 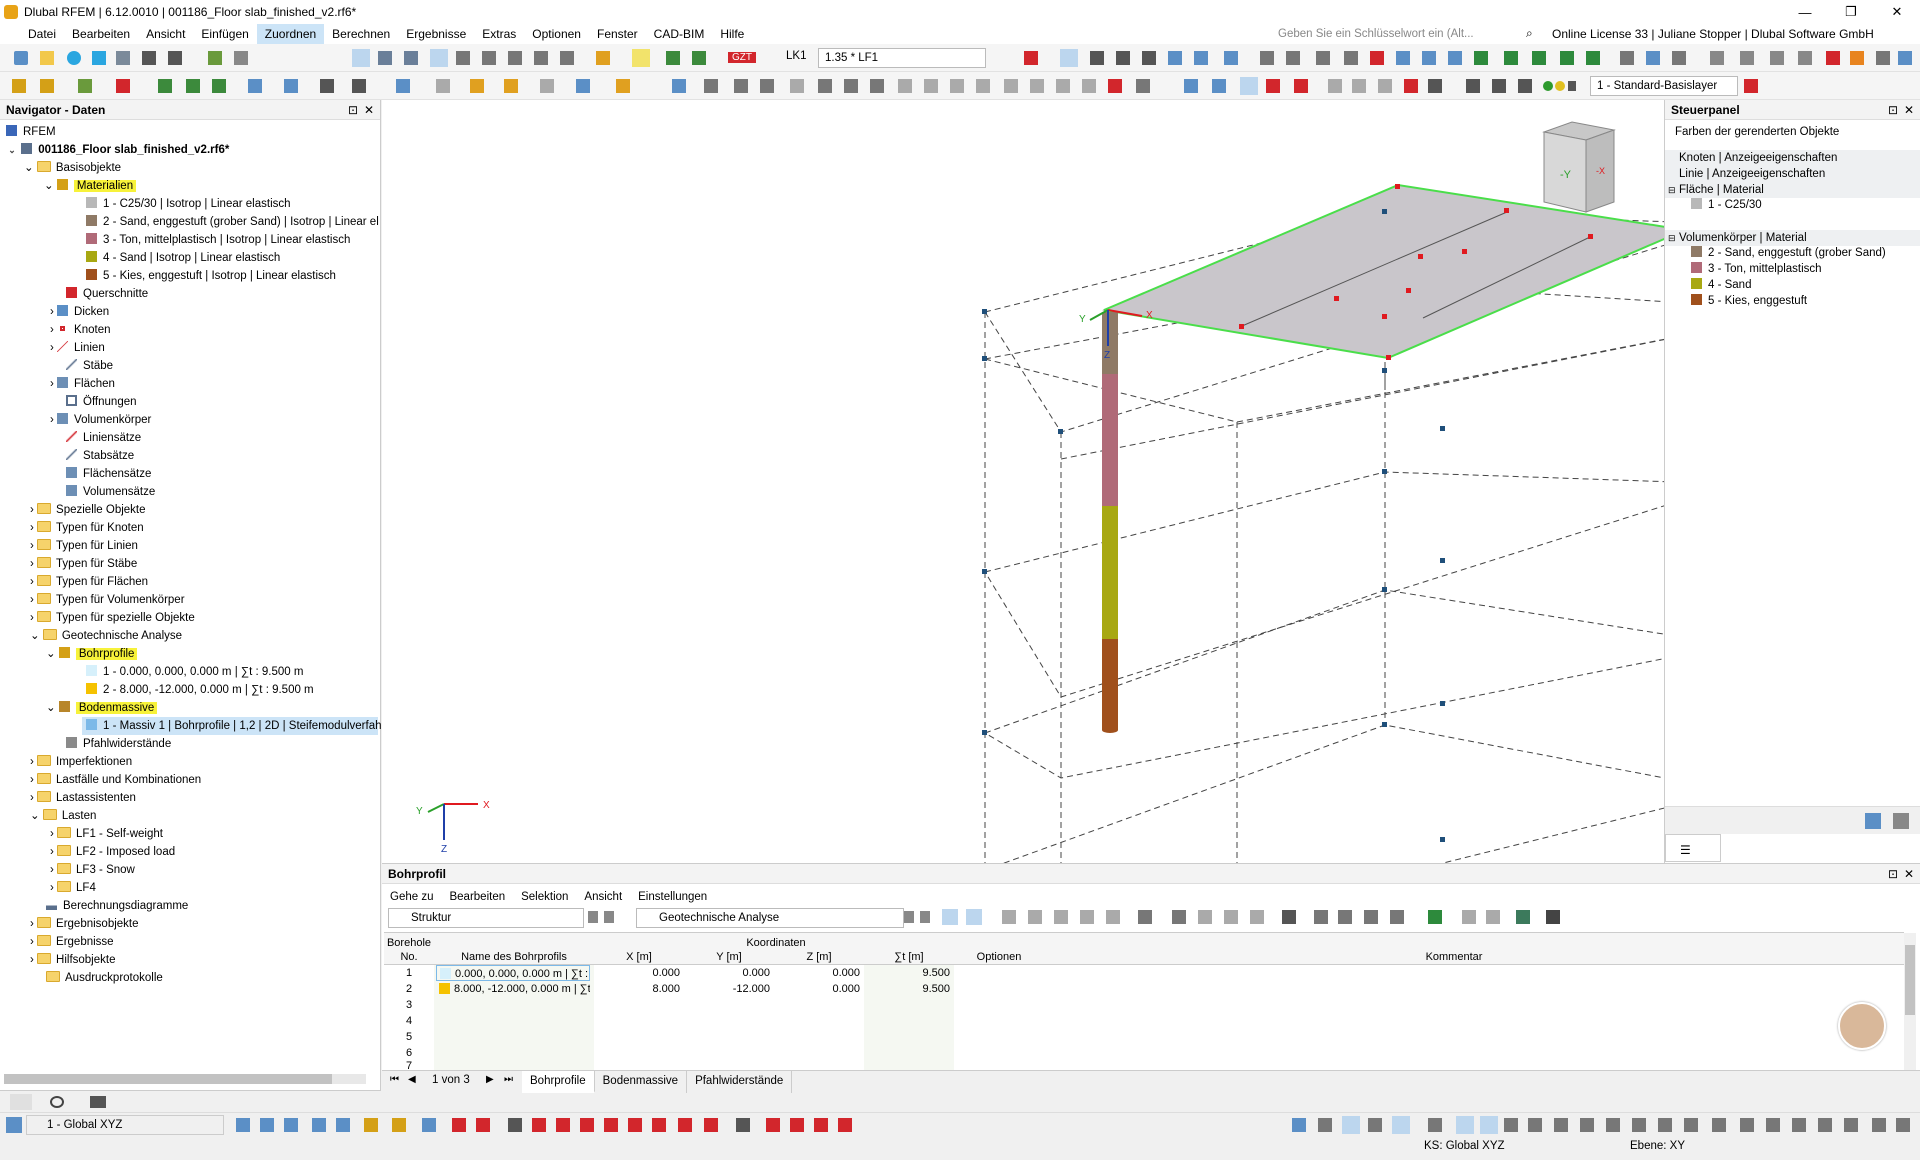 What do you see at coordinates (732, 34) in the screenshot?
I see `menu-hilfe: Hilfe` at bounding box center [732, 34].